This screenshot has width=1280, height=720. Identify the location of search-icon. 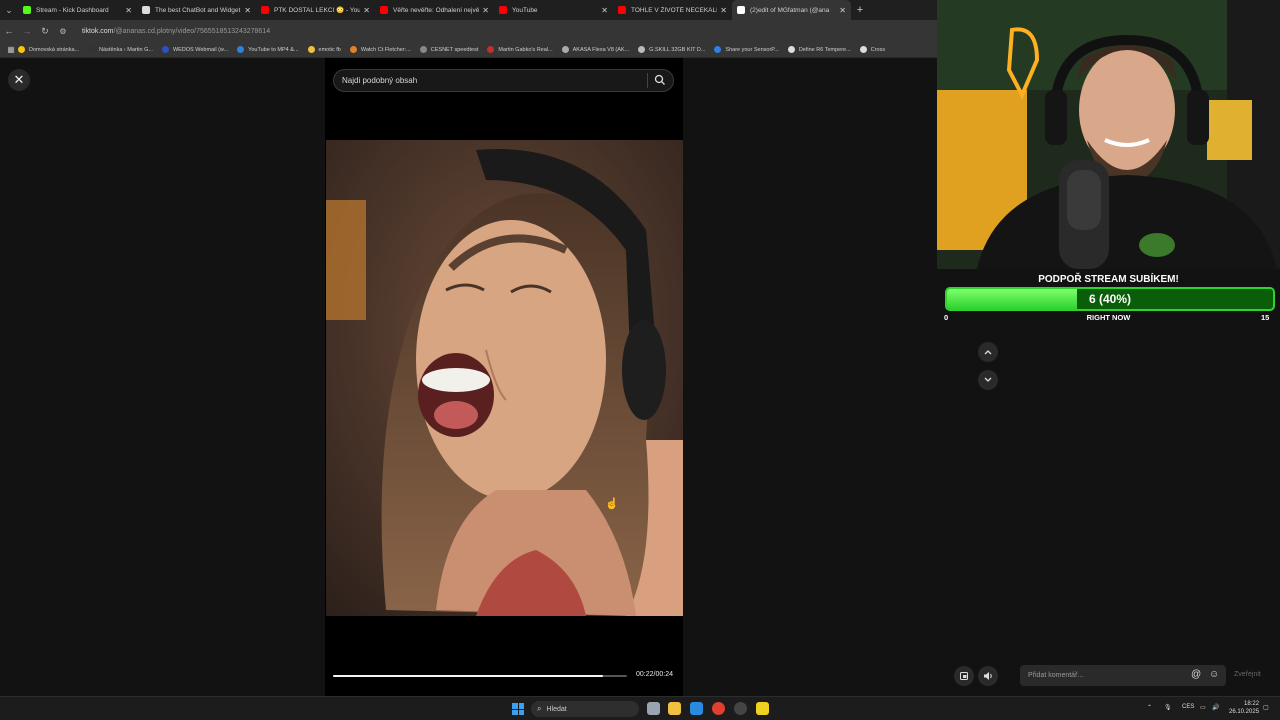
(660, 80).